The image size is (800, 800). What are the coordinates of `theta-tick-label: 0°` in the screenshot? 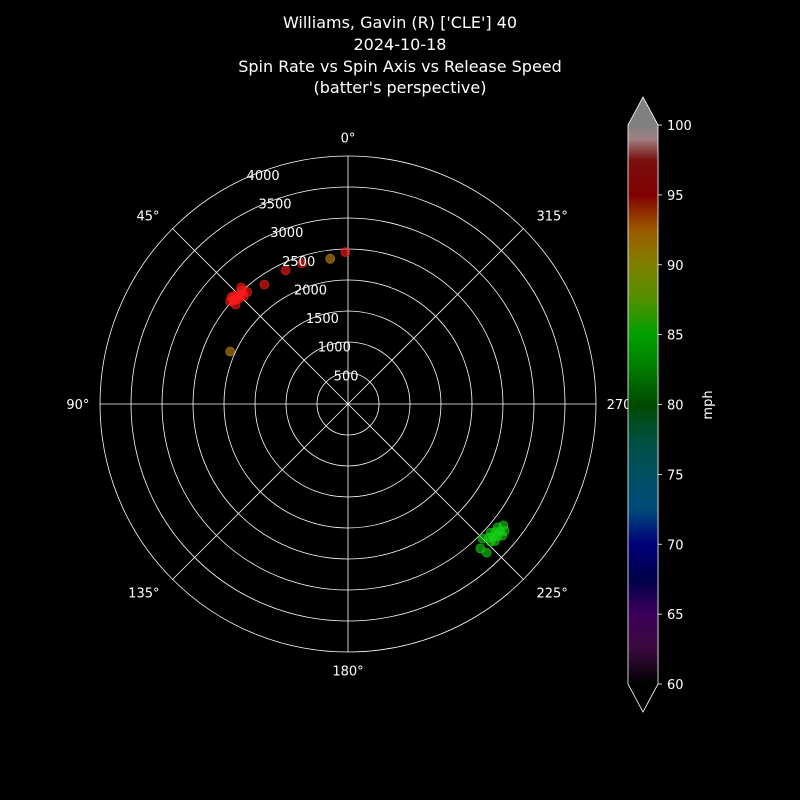 It's located at (348, 138).